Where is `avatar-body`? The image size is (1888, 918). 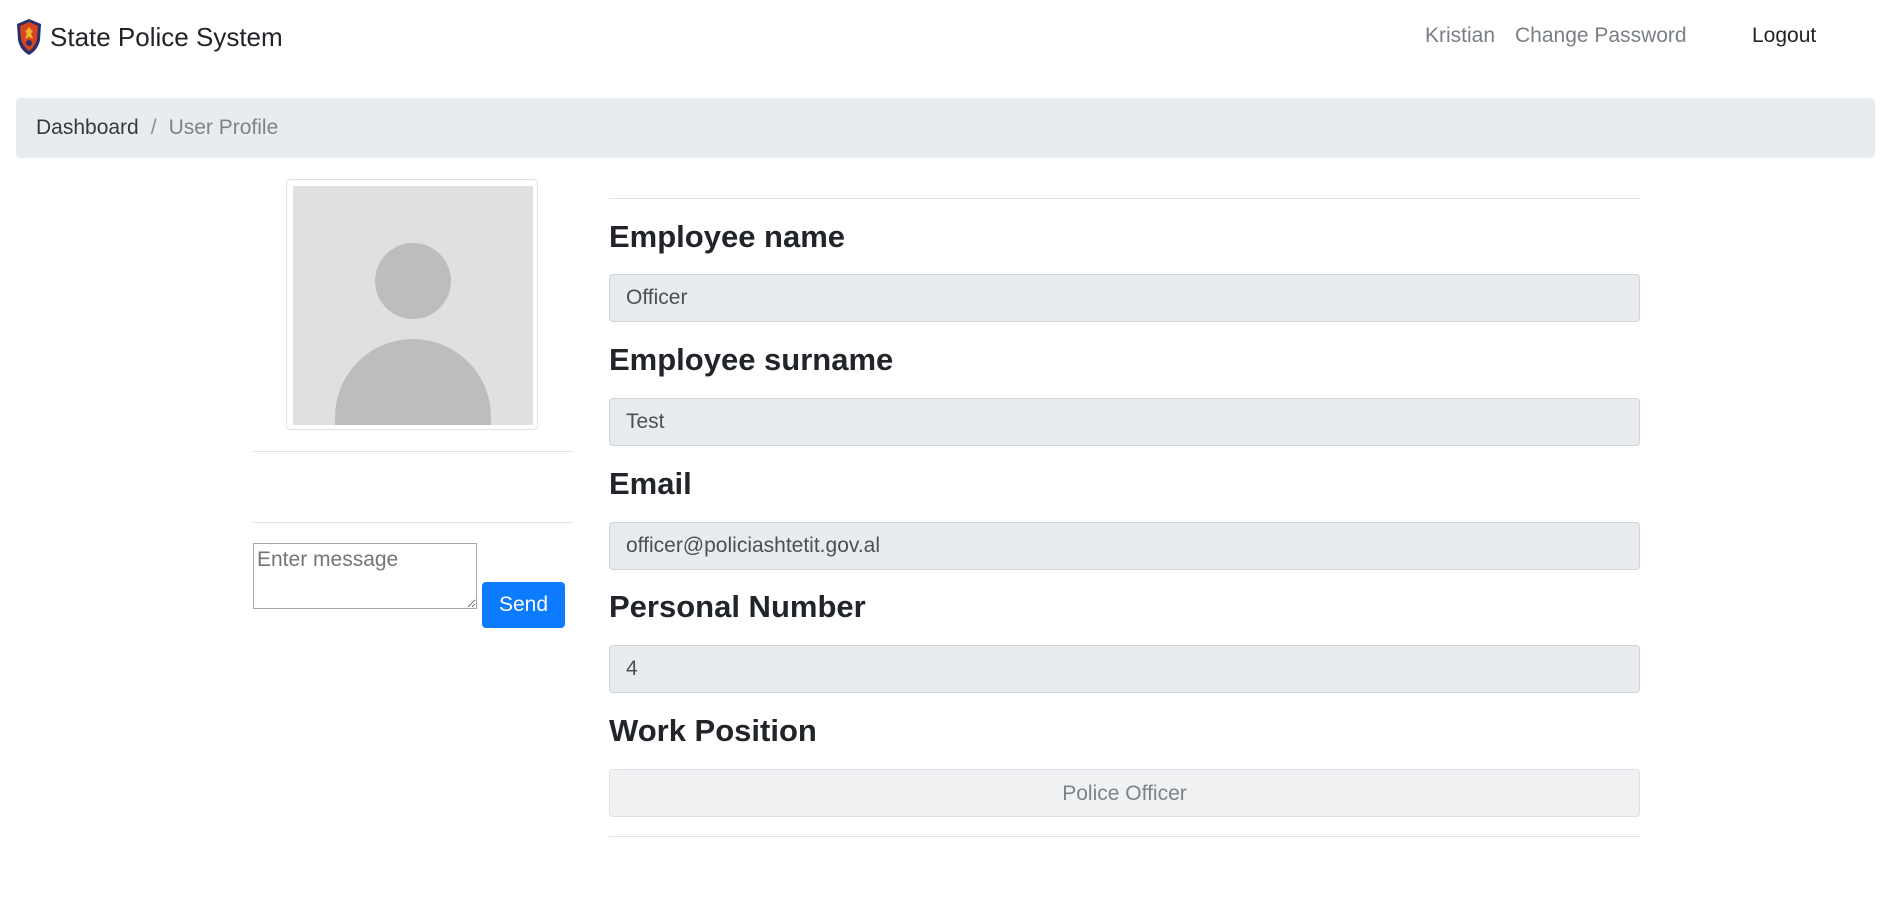 avatar-body is located at coordinates (413, 382).